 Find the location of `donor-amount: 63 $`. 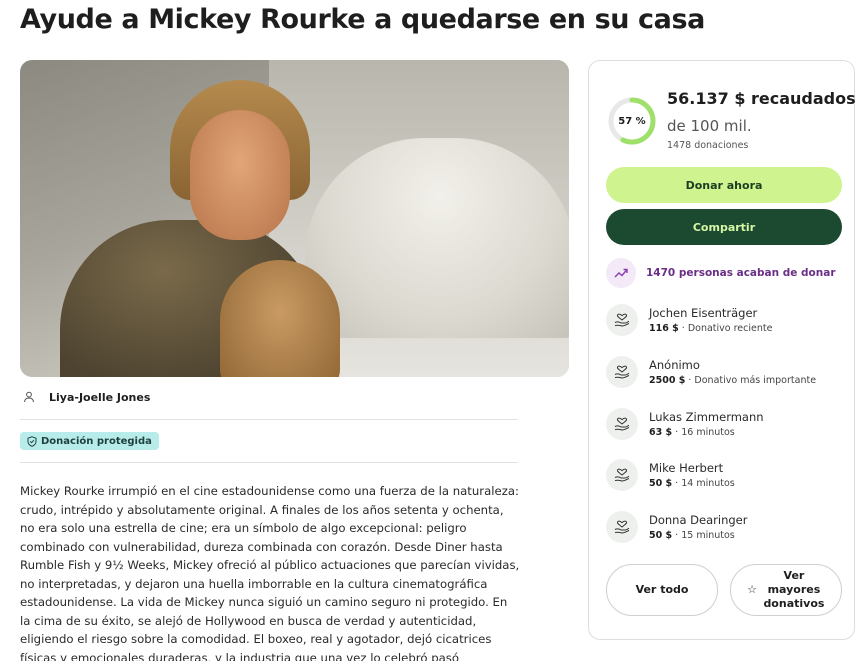

donor-amount: 63 $ is located at coordinates (661, 432).